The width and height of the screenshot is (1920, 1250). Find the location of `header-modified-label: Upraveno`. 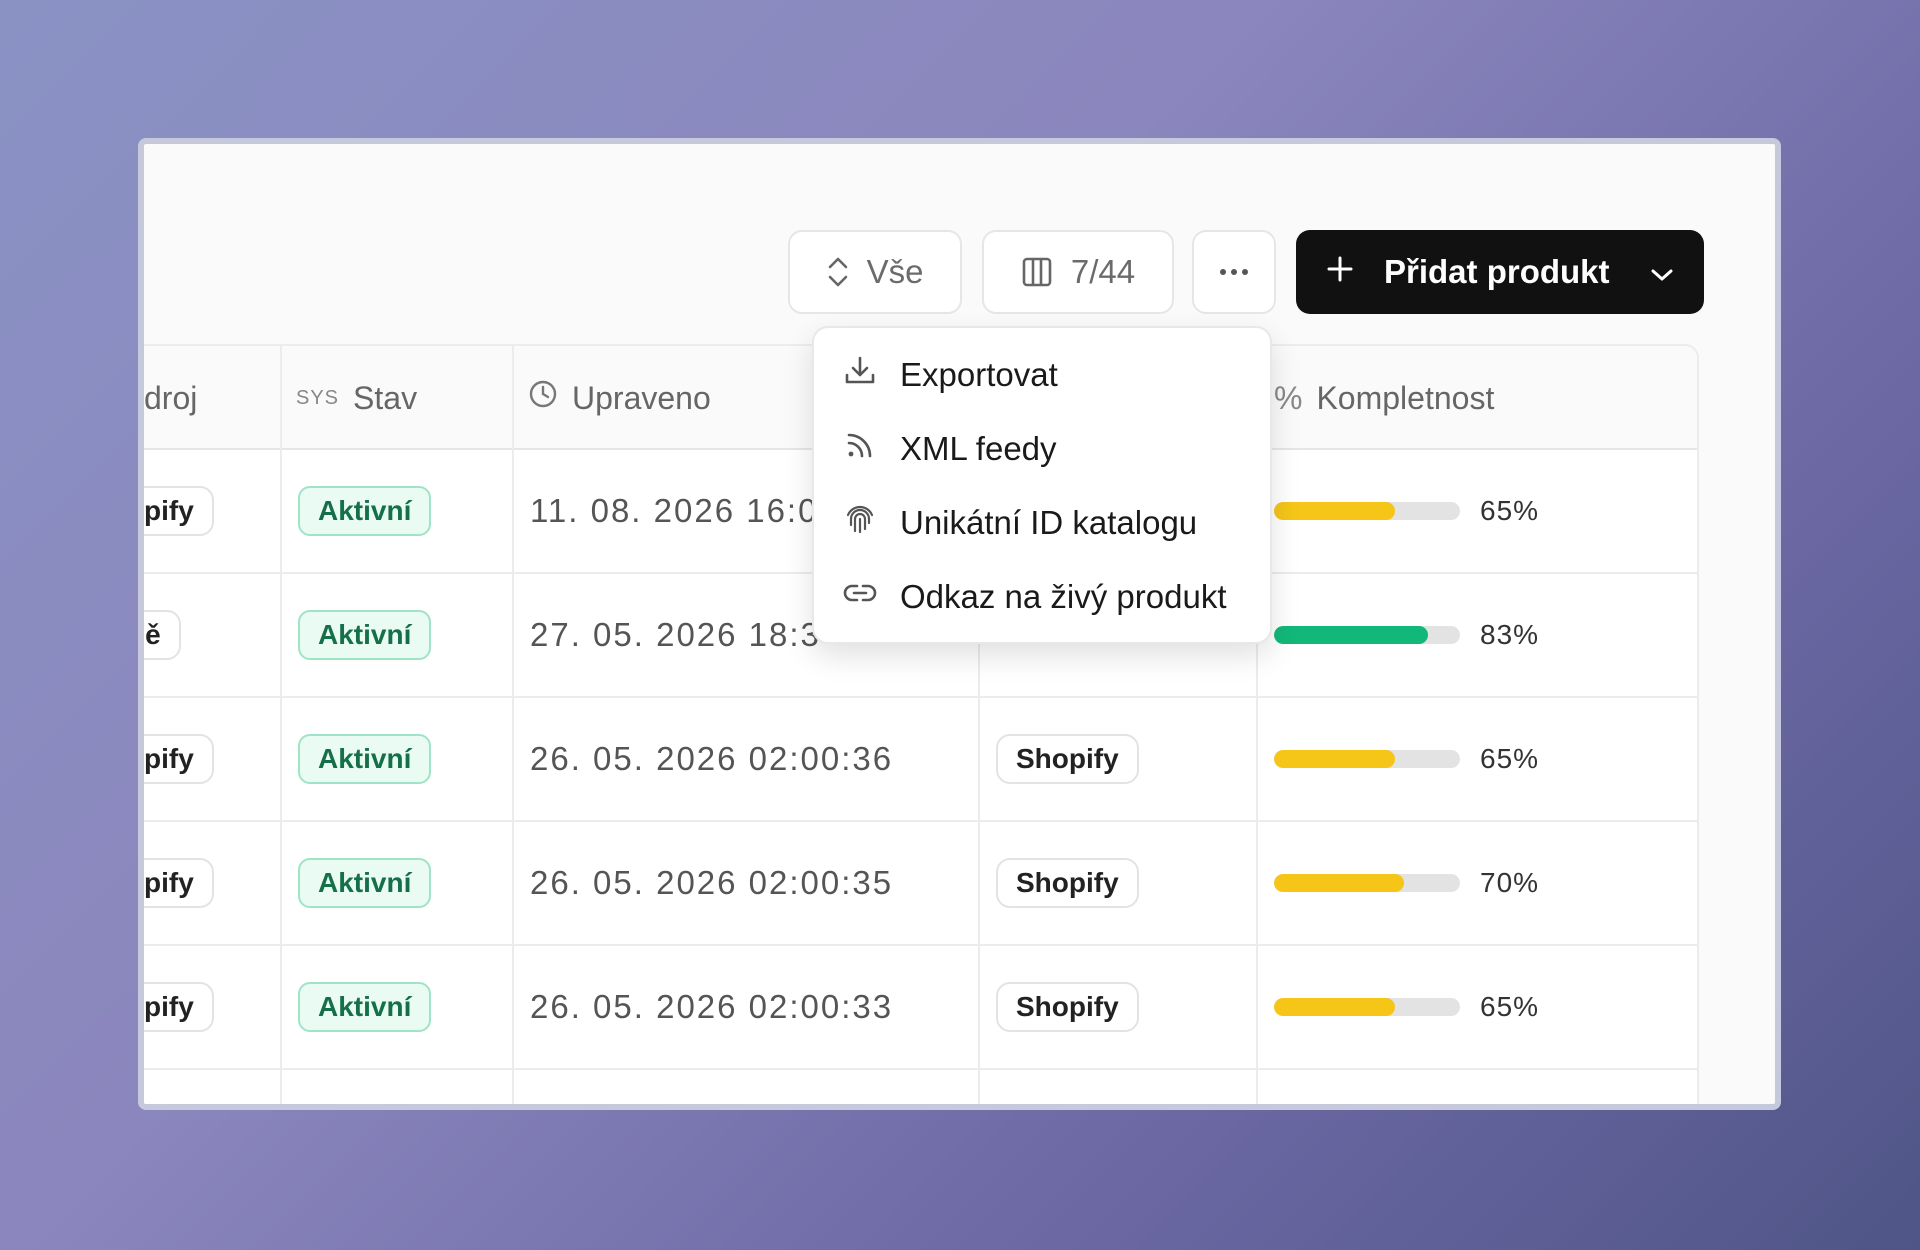

header-modified-label: Upraveno is located at coordinates (641, 397).